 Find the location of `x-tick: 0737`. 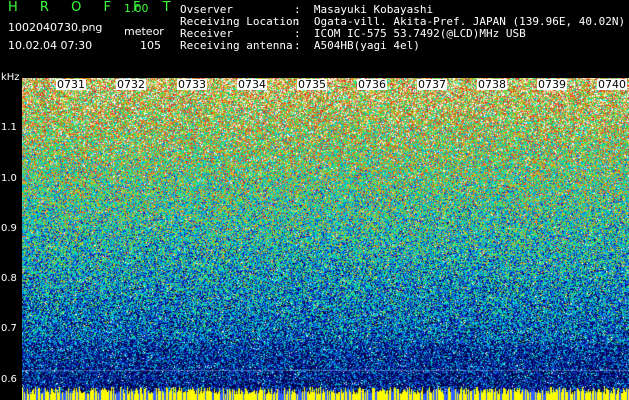

x-tick: 0737 is located at coordinates (432, 84).